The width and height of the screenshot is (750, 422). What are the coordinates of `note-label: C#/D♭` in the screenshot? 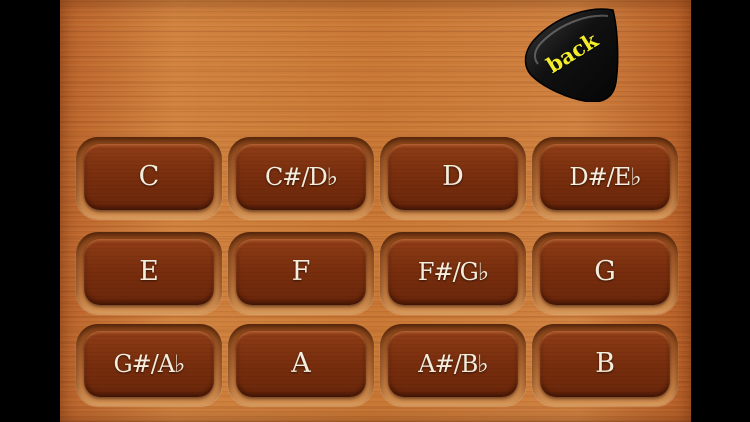 It's located at (301, 177).